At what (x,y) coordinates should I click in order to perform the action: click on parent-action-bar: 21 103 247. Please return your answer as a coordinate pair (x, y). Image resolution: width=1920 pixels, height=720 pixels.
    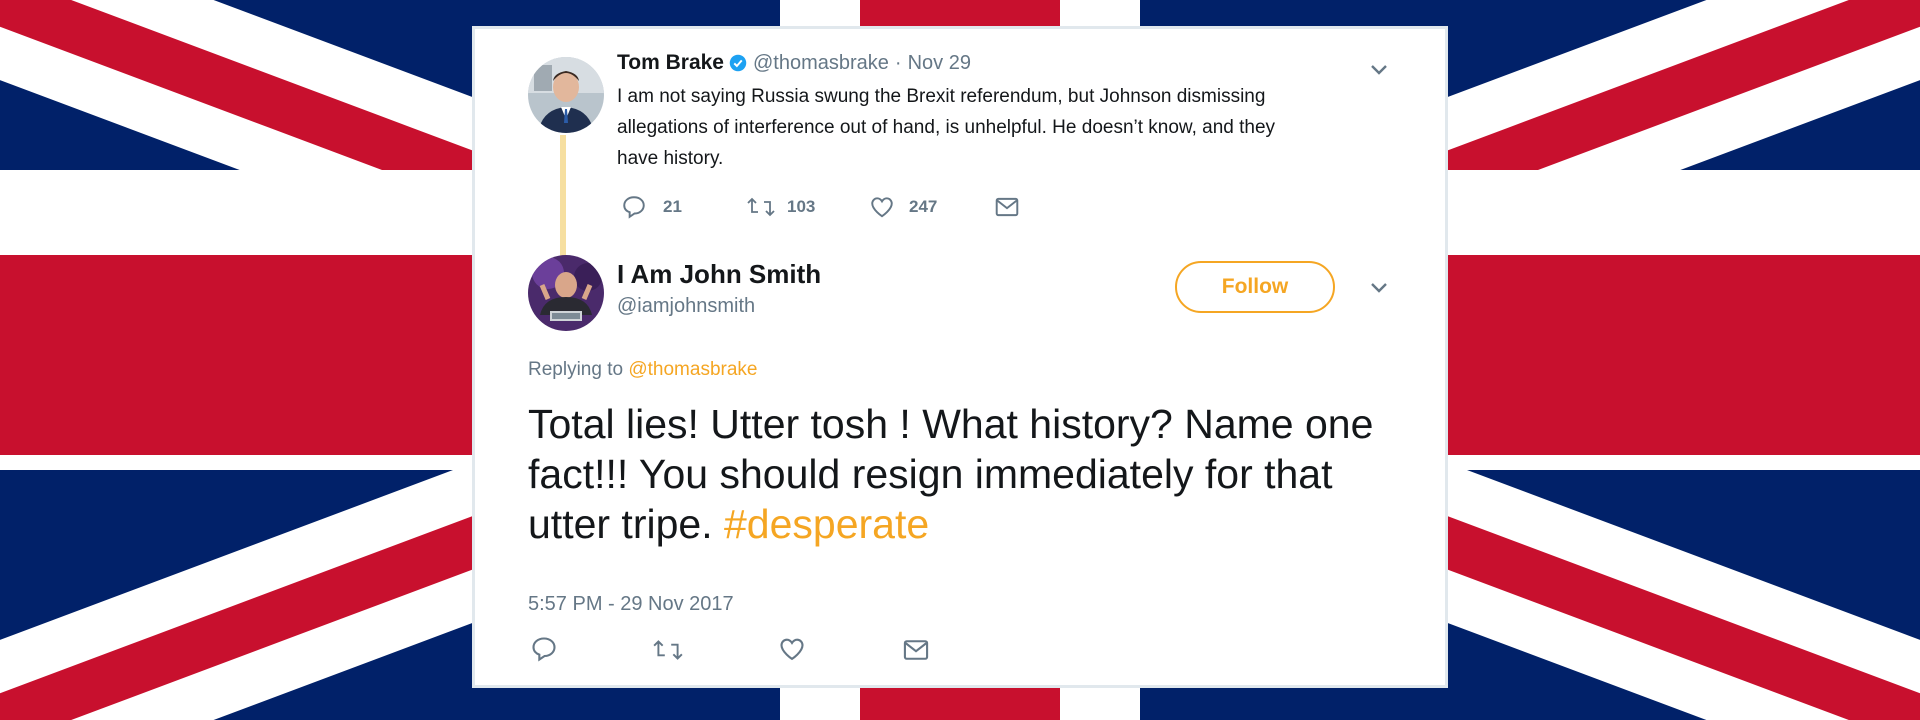
    Looking at the image, I should click on (871, 207).